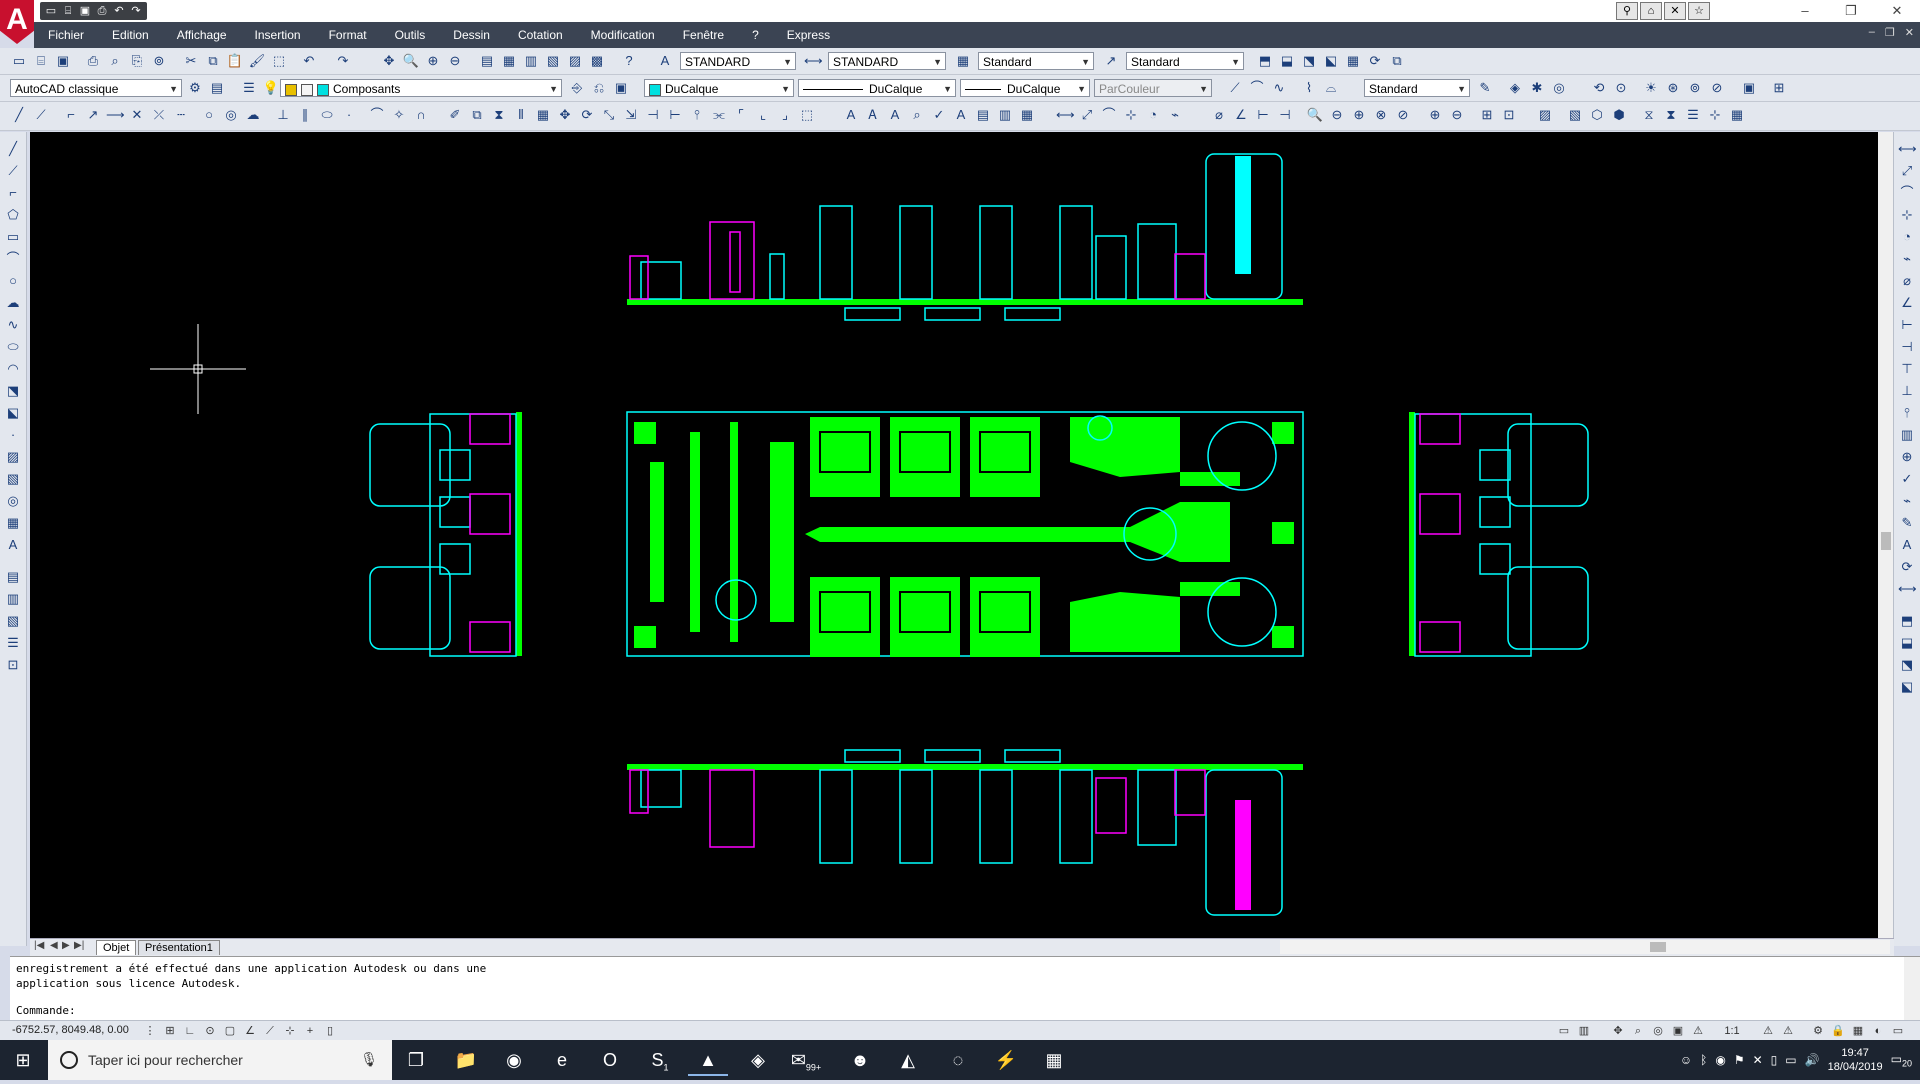 The width and height of the screenshot is (1920, 1084). What do you see at coordinates (958, 1060) in the screenshot?
I see `app-browser-icon: ◌` at bounding box center [958, 1060].